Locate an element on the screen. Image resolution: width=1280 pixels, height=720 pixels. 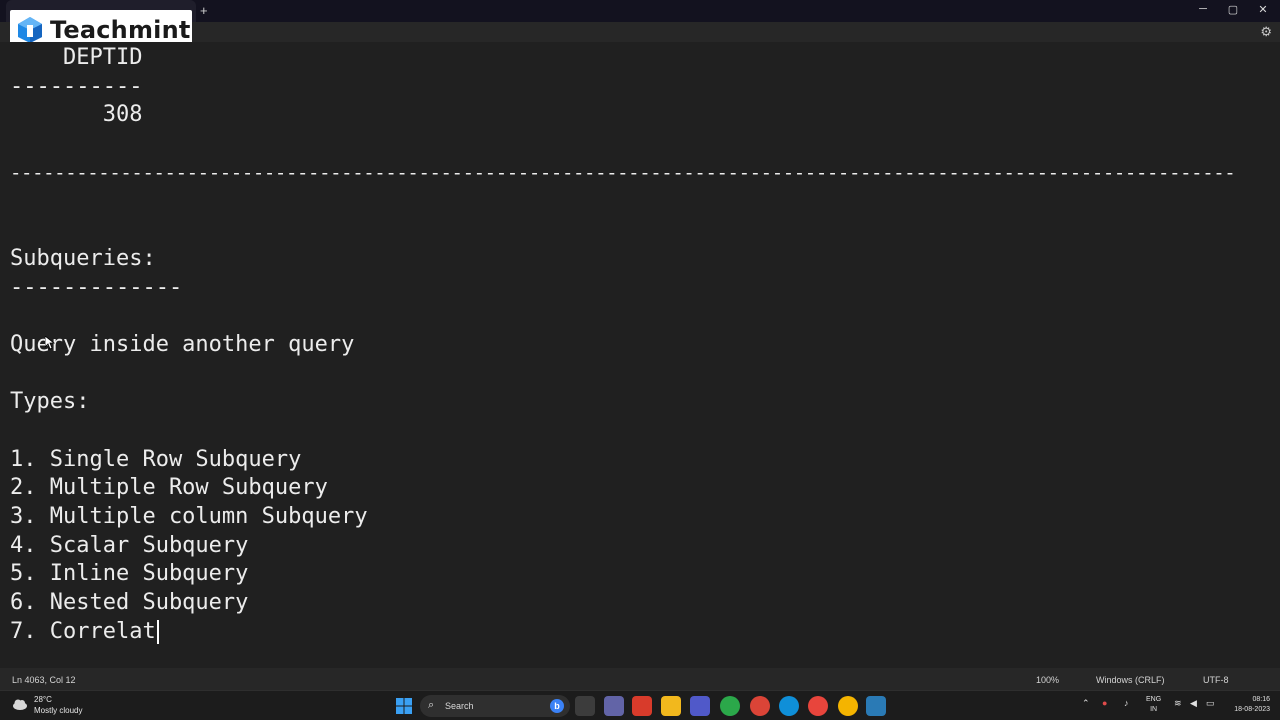
menu-bar is located at coordinates (640, 32).